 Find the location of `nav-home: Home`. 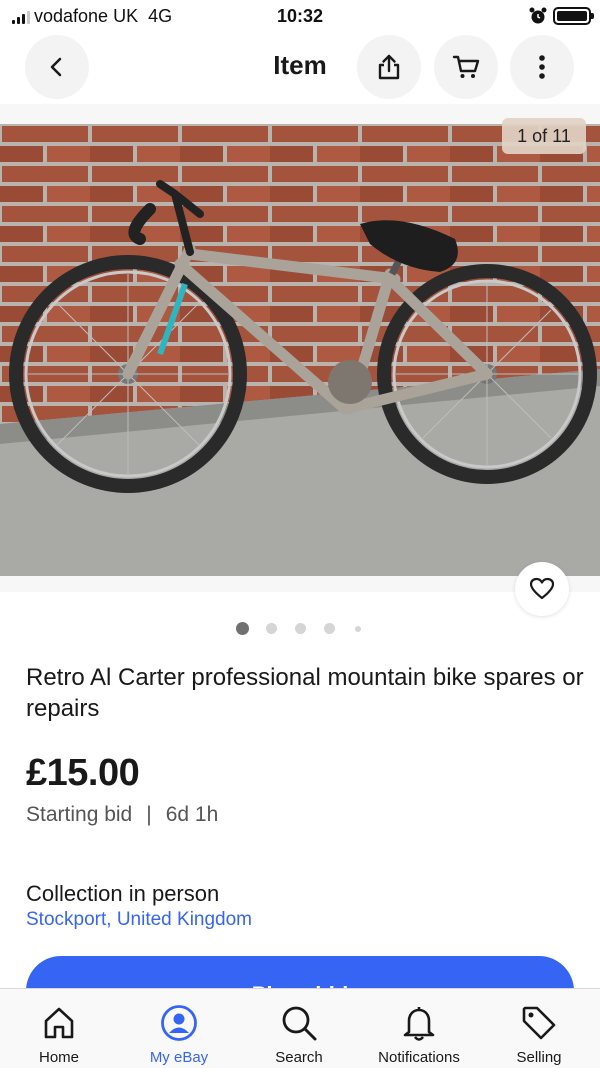

nav-home: Home is located at coordinates (59, 1028).